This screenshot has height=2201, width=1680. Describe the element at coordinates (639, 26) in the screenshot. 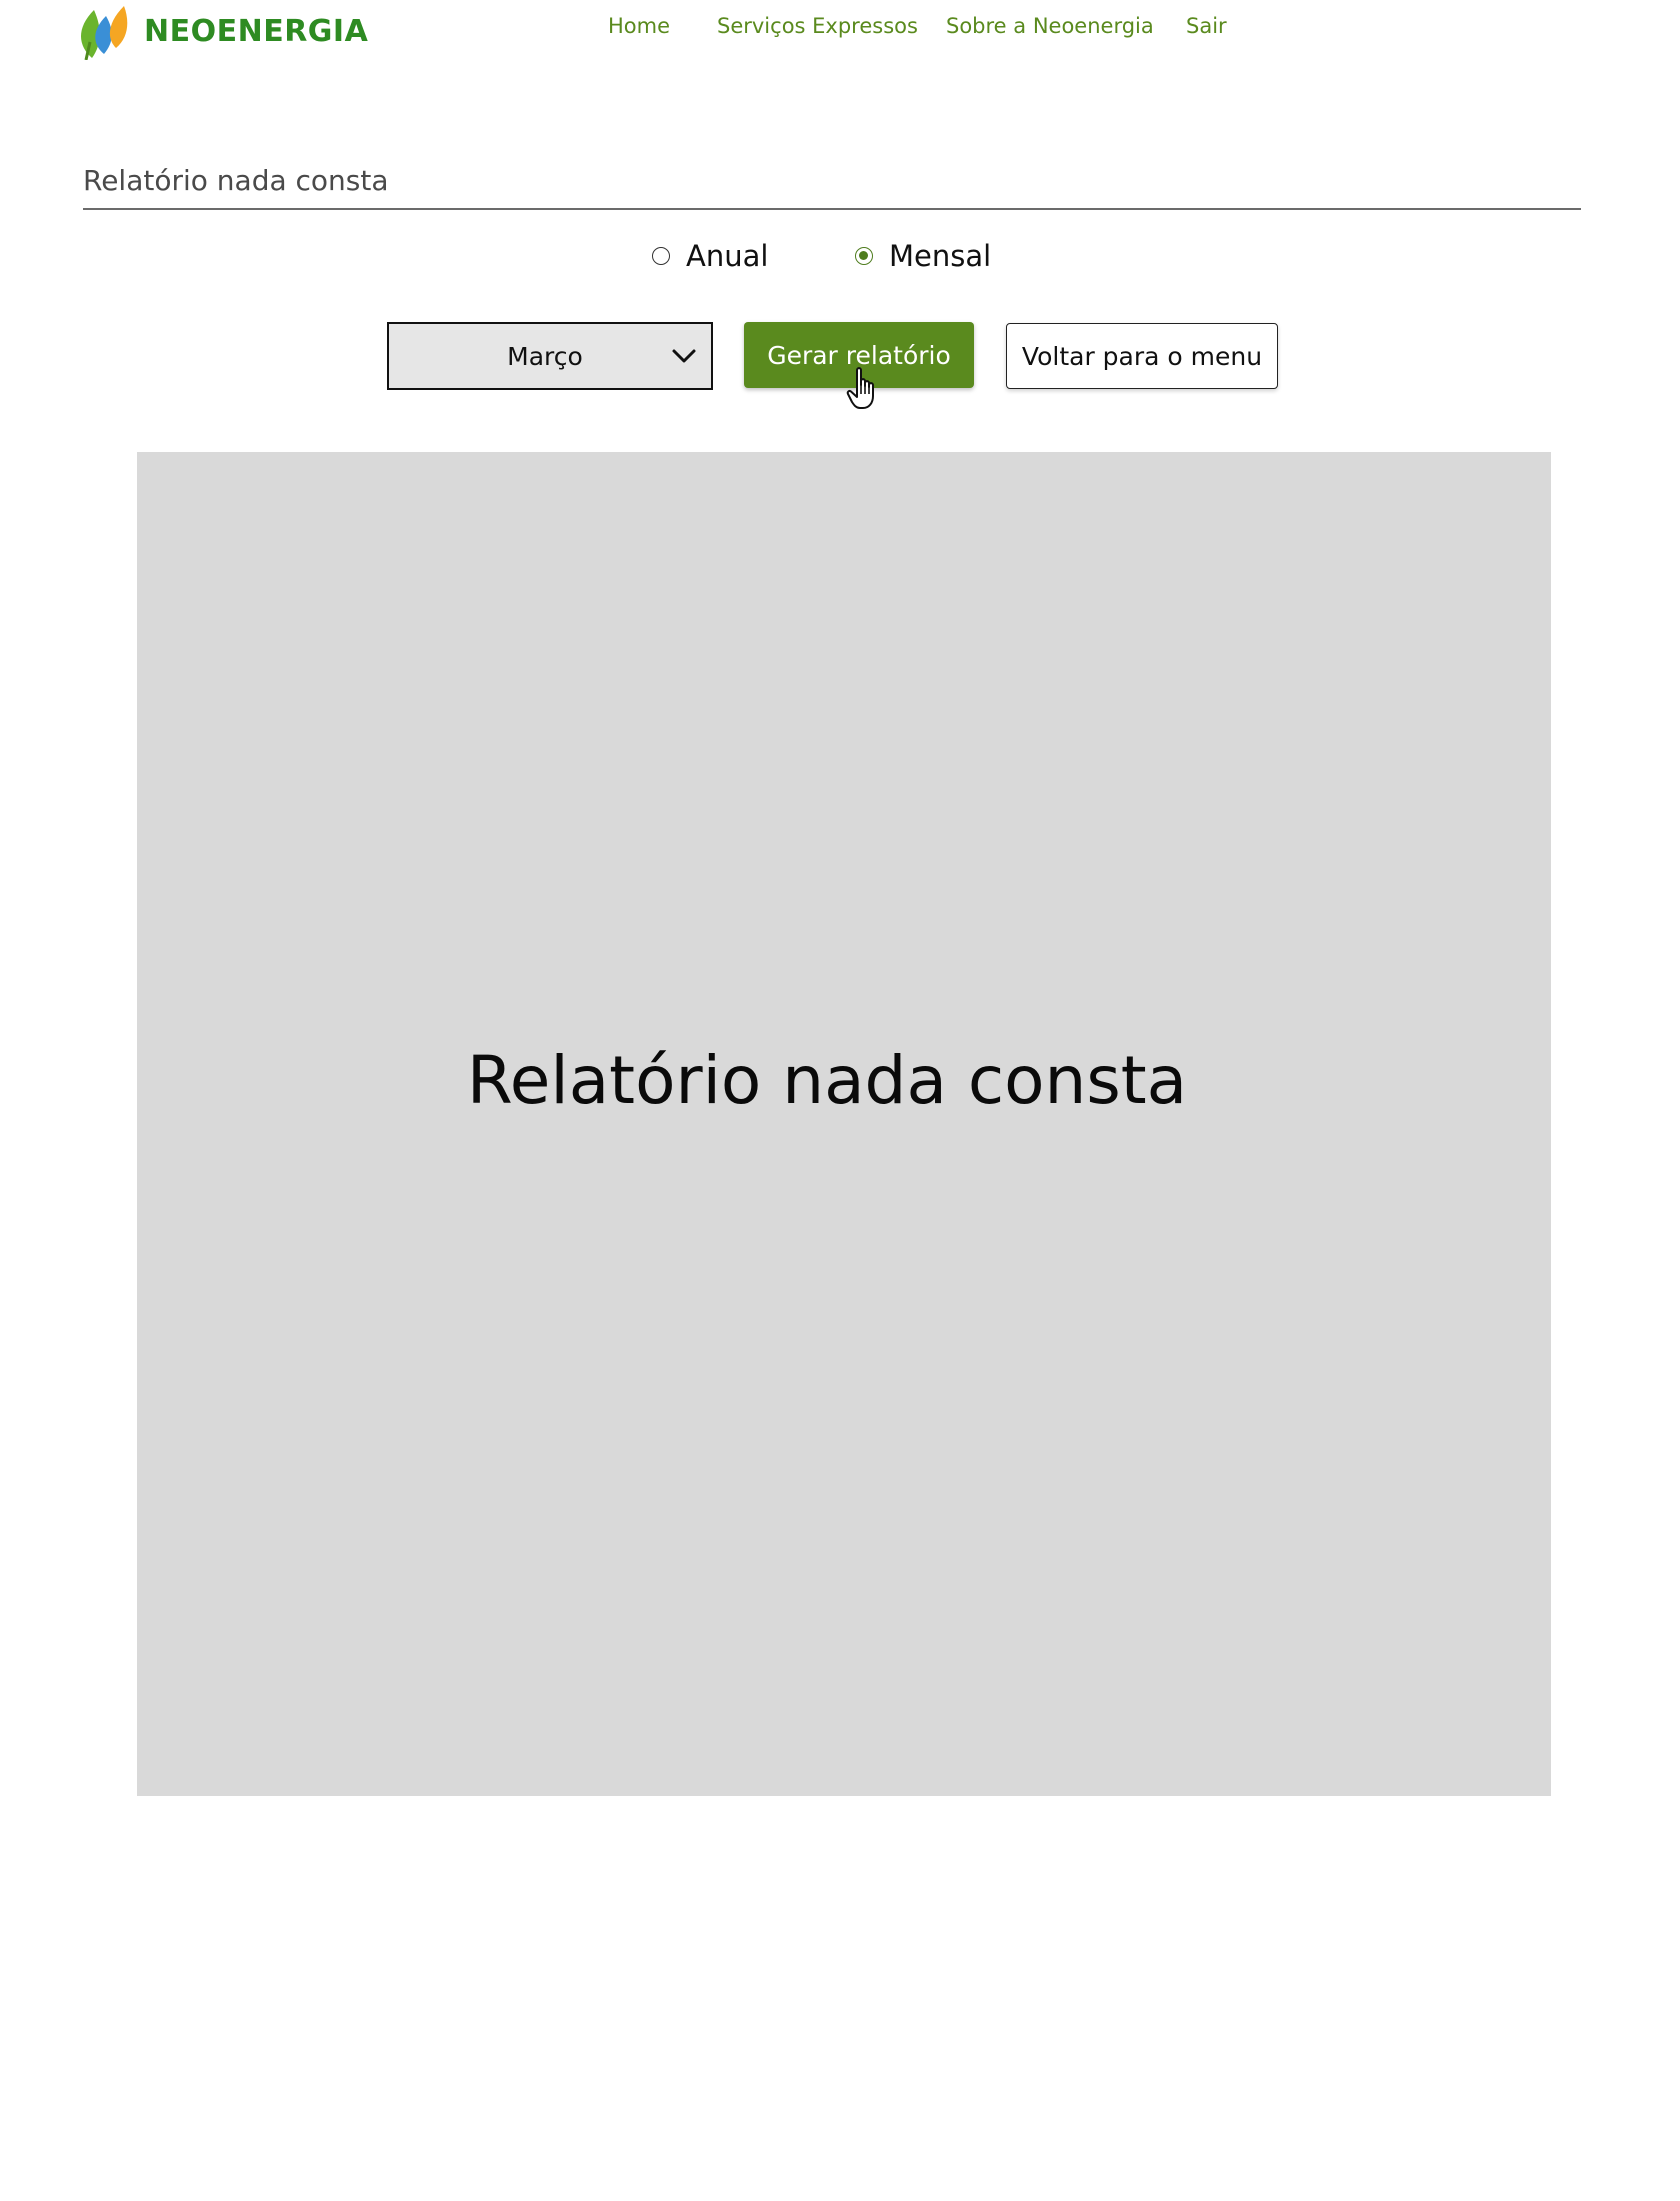

I see `nav-link-home: Home` at that location.